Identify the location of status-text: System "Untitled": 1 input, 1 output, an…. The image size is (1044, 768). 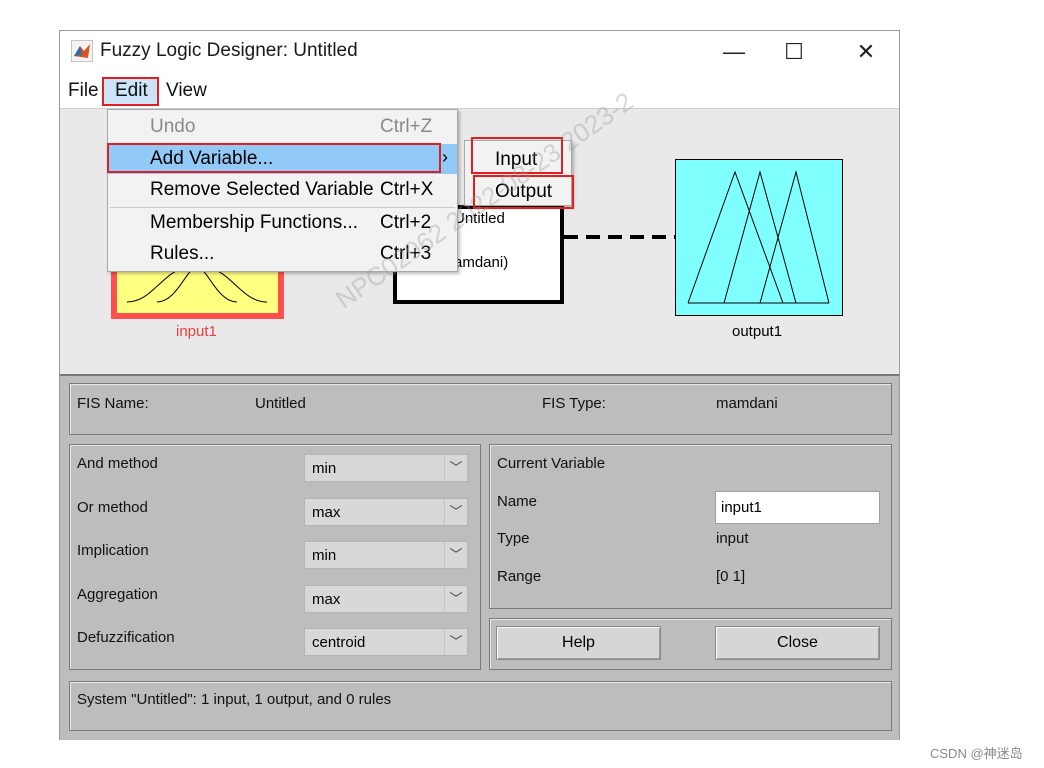
(234, 699).